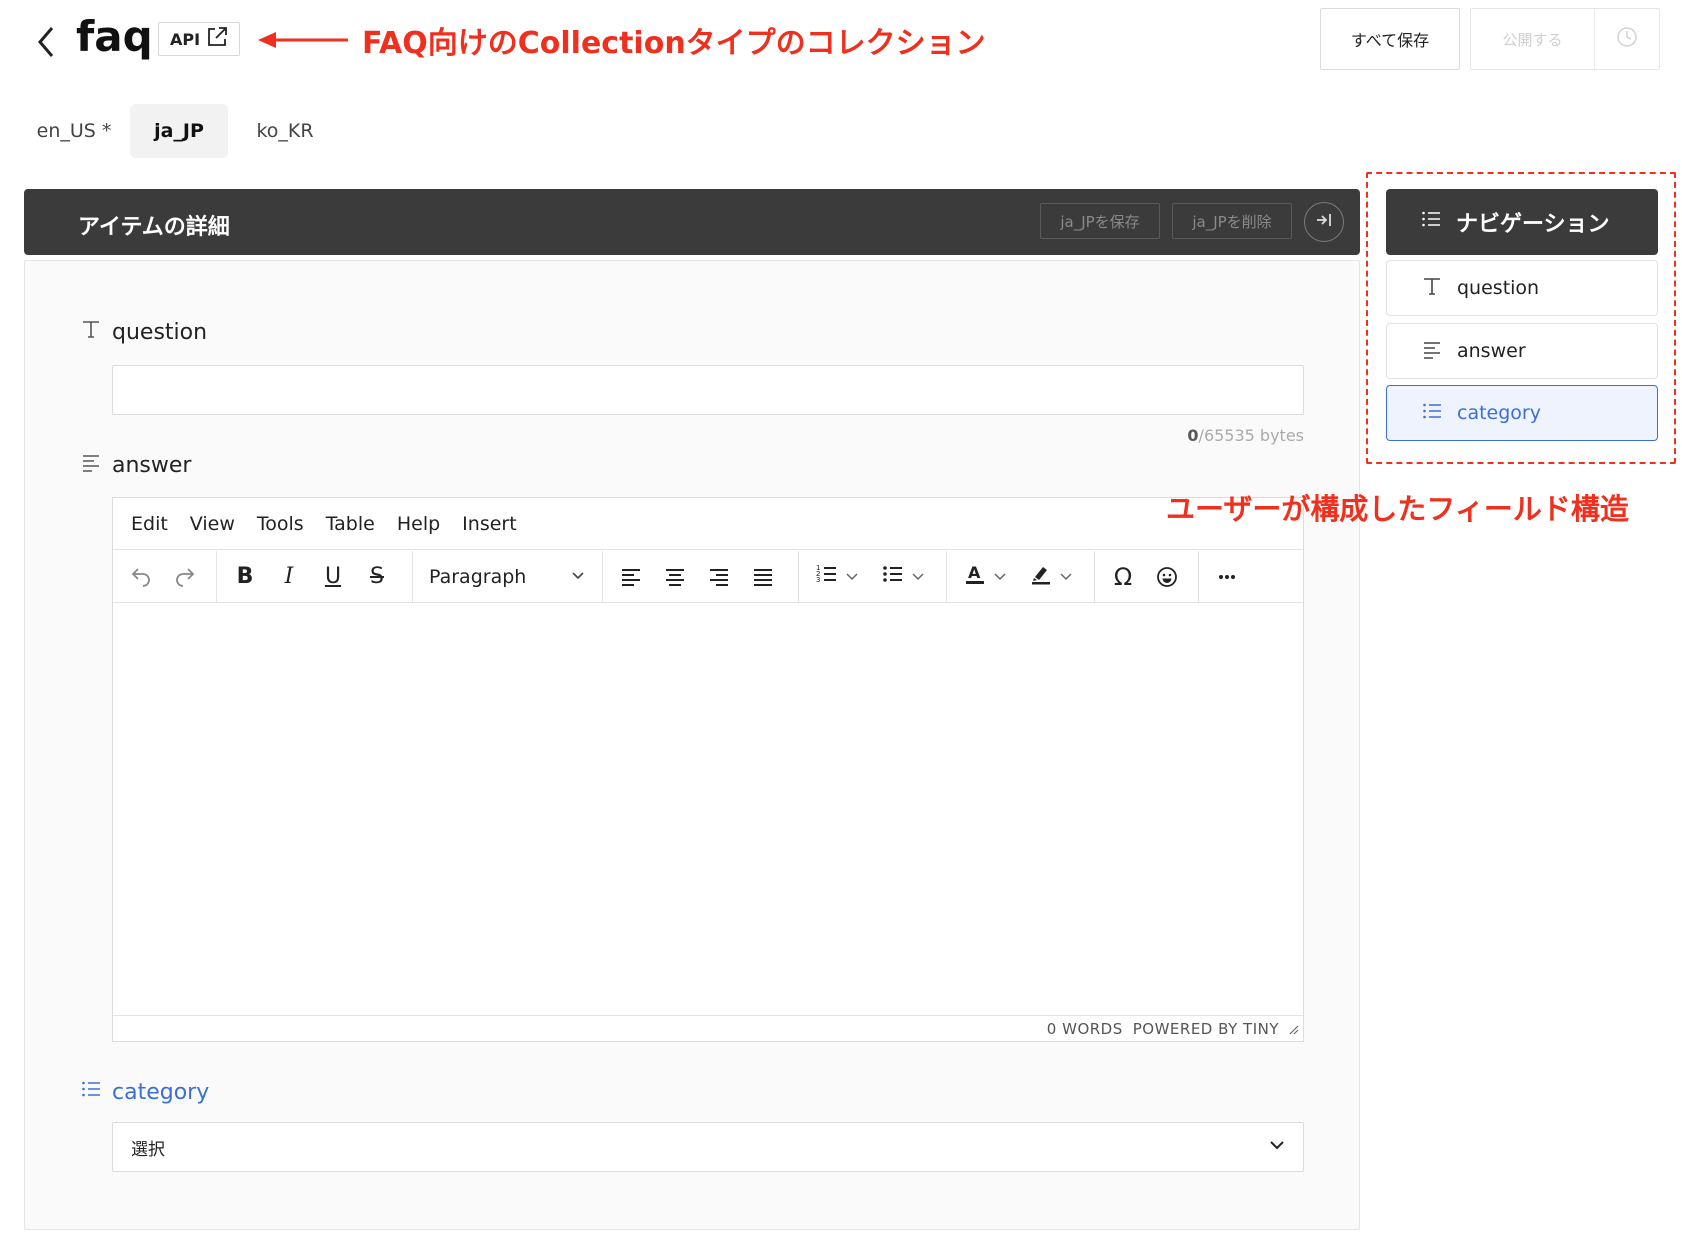 The height and width of the screenshot is (1252, 1682). Describe the element at coordinates (1390, 39) in the screenshot. I see `save-all-button: すべて保存` at that location.